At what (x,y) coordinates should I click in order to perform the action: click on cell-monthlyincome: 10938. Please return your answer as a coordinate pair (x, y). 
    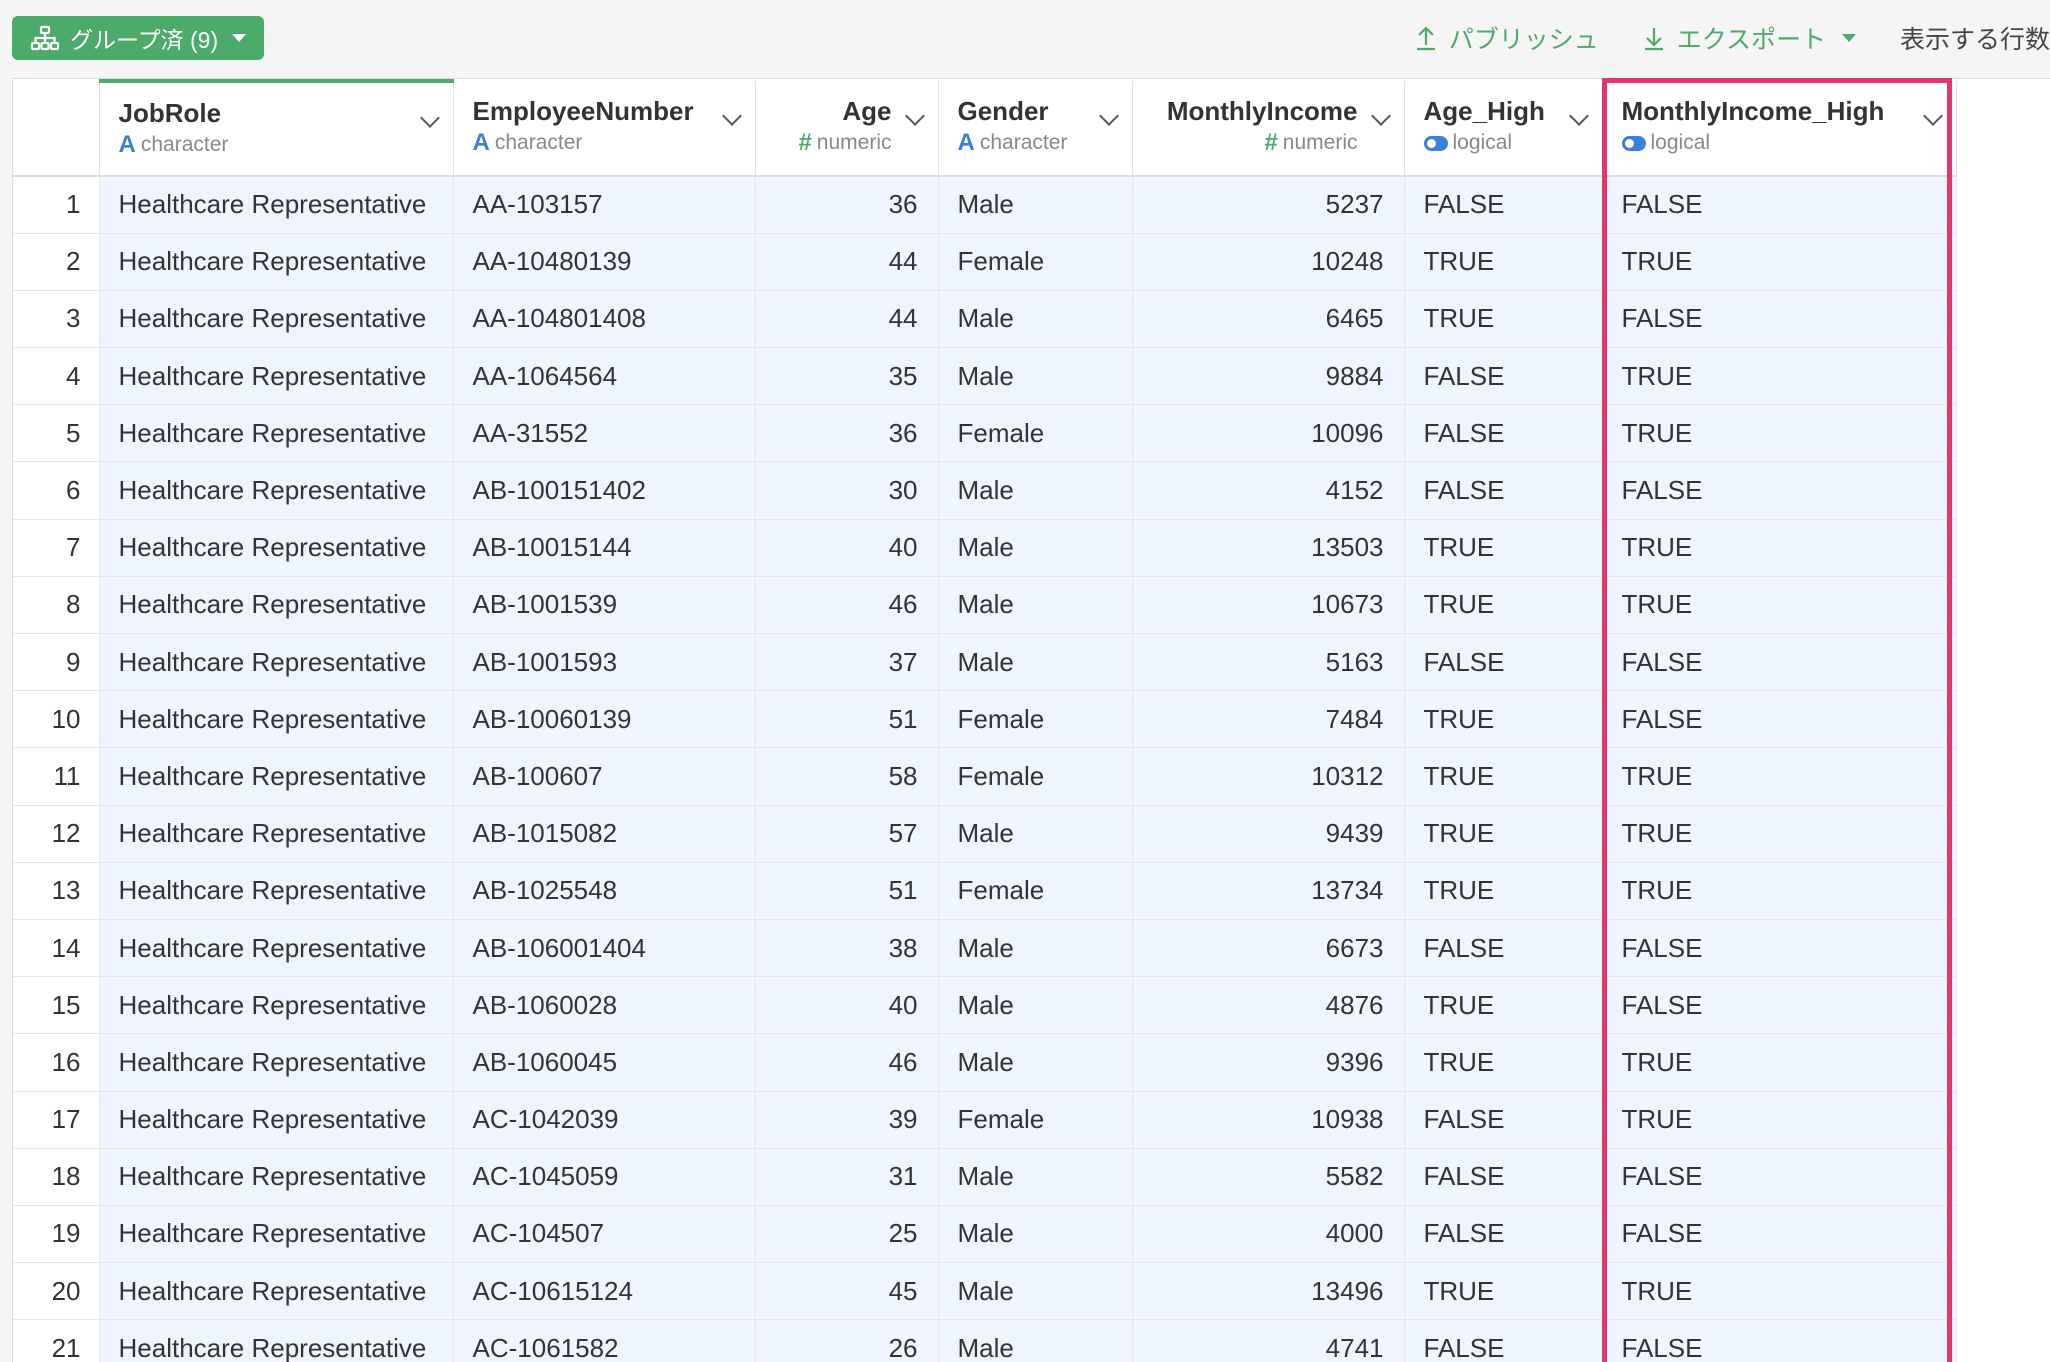
    Looking at the image, I should click on (1268, 1120).